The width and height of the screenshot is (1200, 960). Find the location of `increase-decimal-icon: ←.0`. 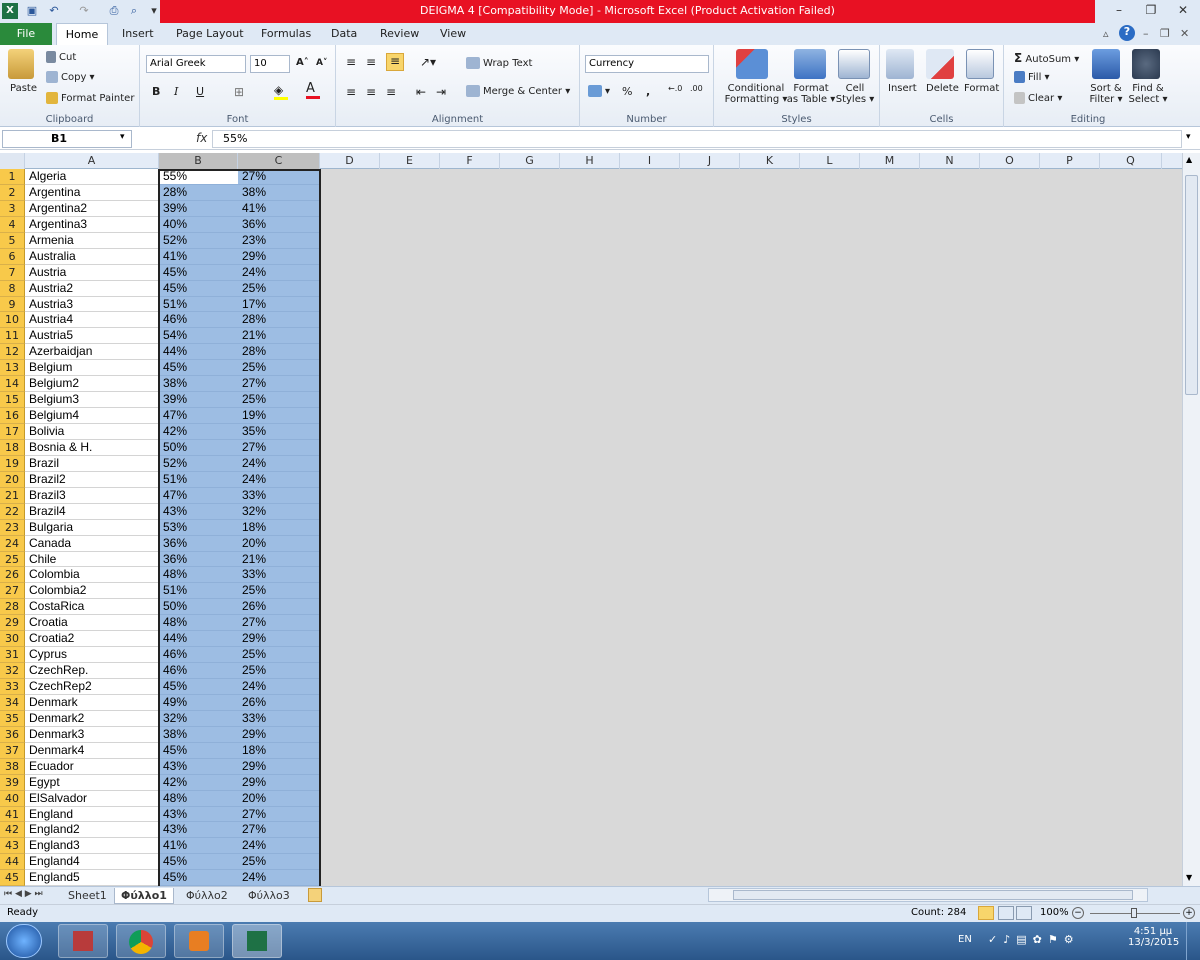

increase-decimal-icon: ←.0 is located at coordinates (675, 88).